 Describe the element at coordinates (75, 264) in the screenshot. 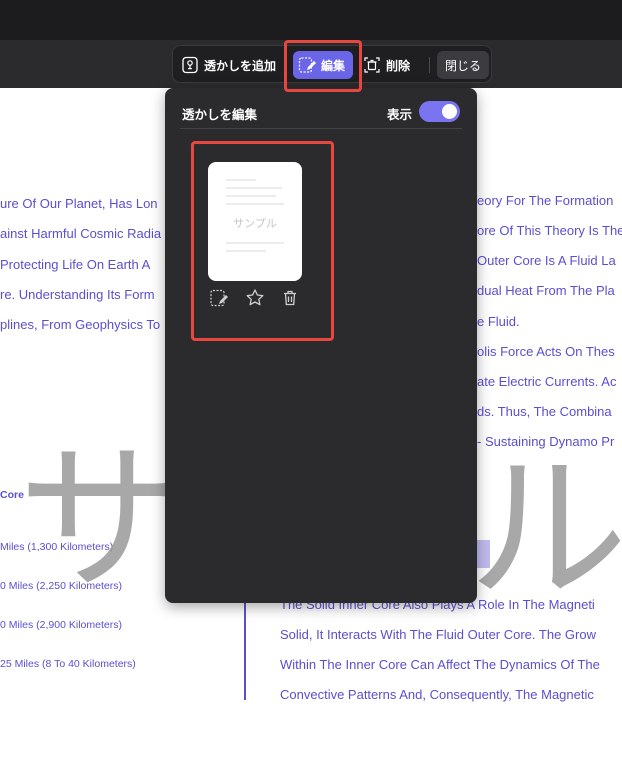

I see `doc-left-line: Protecting Life On Earth A` at that location.